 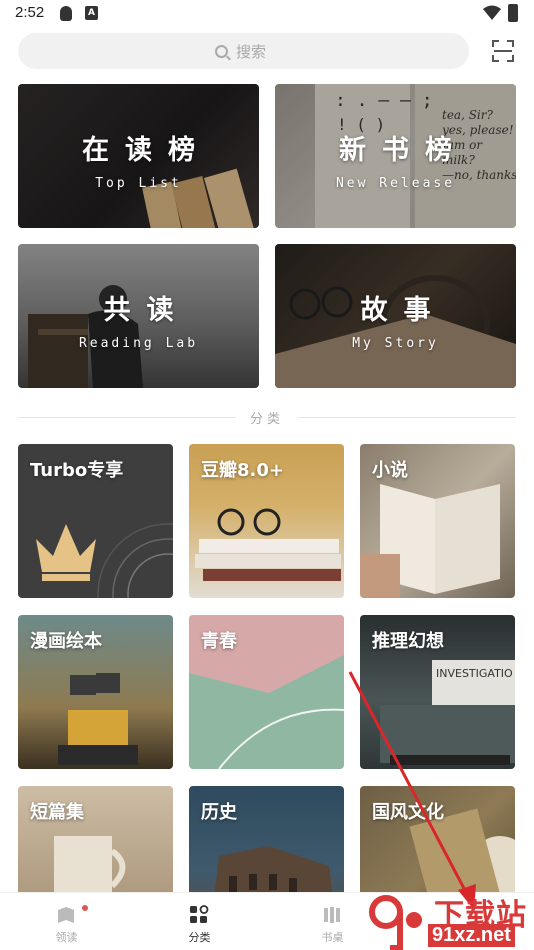 What do you see at coordinates (332, 915) in the screenshot?
I see `bookshelf-icon` at bounding box center [332, 915].